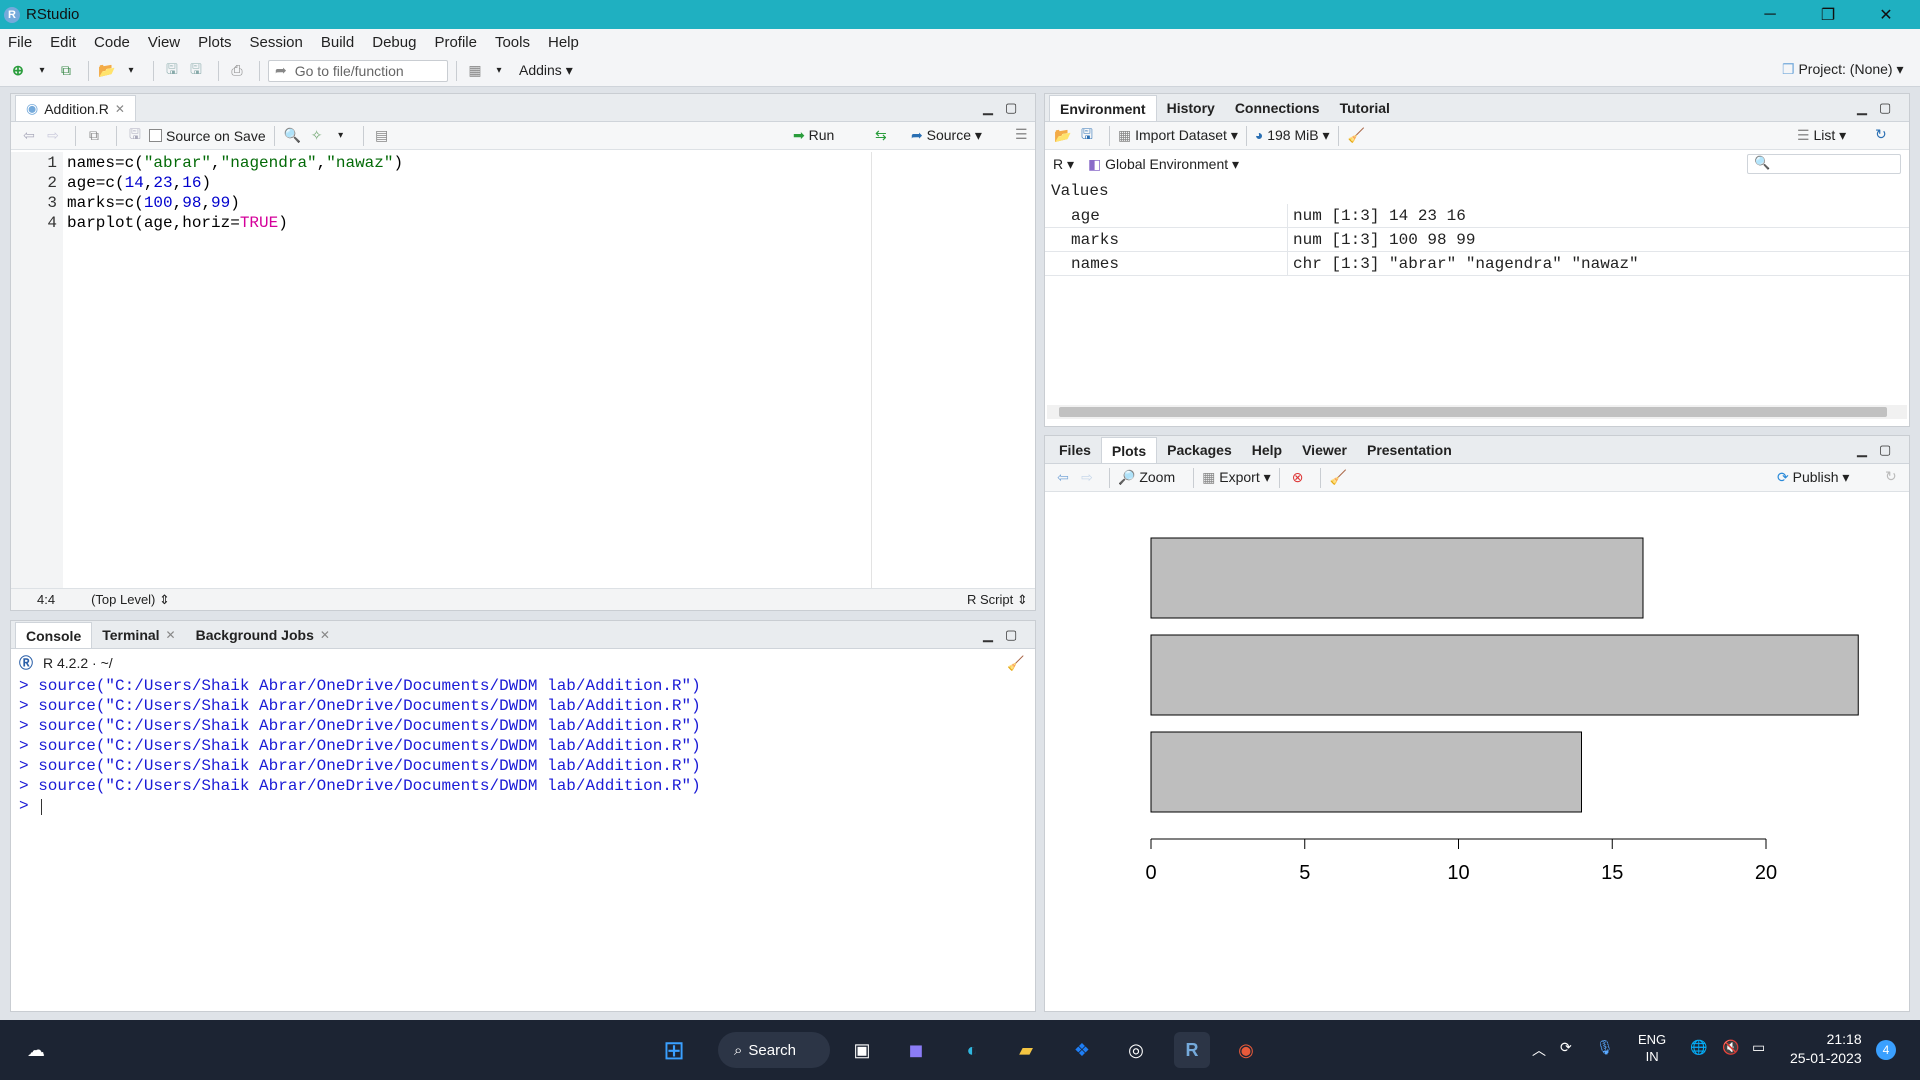 This screenshot has height=1080, width=1920. Describe the element at coordinates (1566, 1047) in the screenshot. I see `sync-icon: ⟳` at that location.